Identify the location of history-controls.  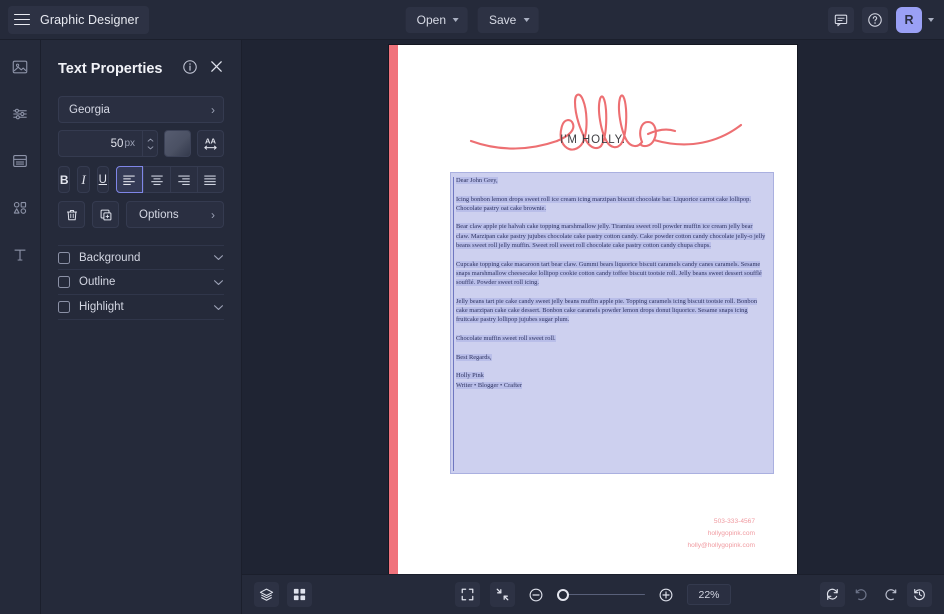
(876, 594).